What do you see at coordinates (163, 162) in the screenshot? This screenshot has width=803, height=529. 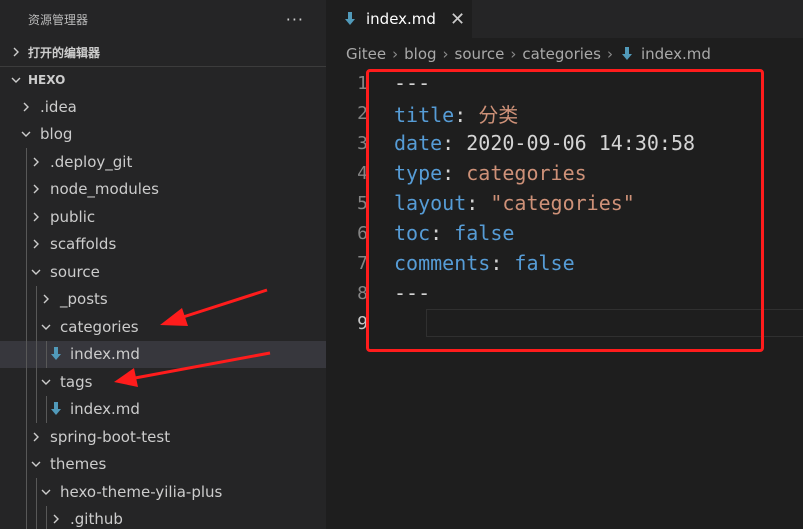 I see `tree-folder-item: .deploy_git` at bounding box center [163, 162].